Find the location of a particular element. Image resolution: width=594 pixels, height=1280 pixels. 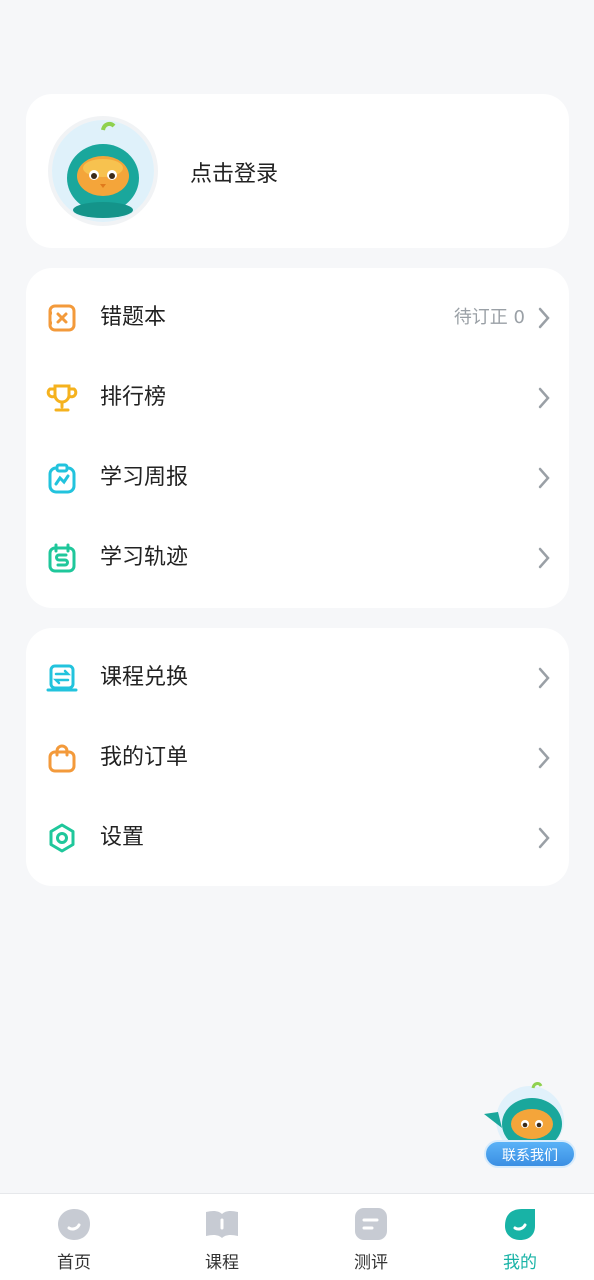

menu-label: 排行榜 is located at coordinates (133, 397).